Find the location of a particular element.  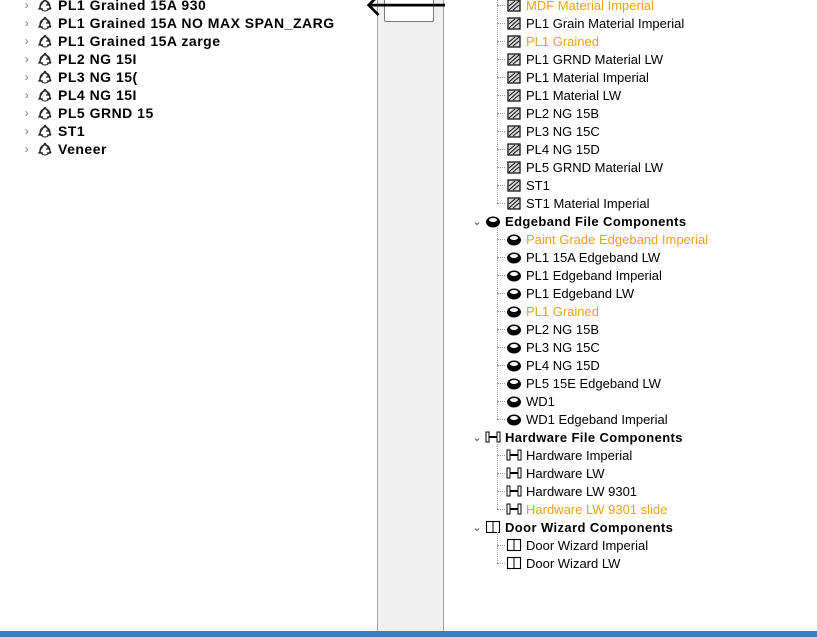

tree-item-label: WD1 is located at coordinates (540, 401).